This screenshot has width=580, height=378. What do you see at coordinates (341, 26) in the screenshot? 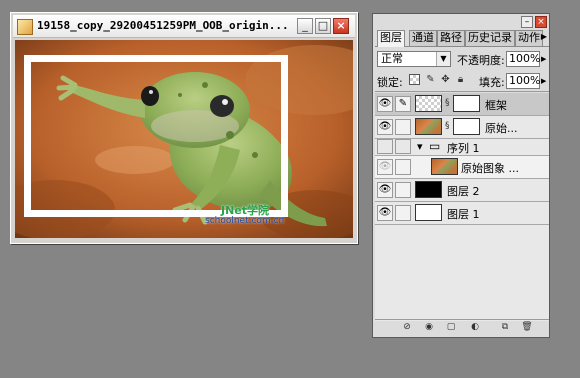
I see `close-button: ×` at bounding box center [341, 26].